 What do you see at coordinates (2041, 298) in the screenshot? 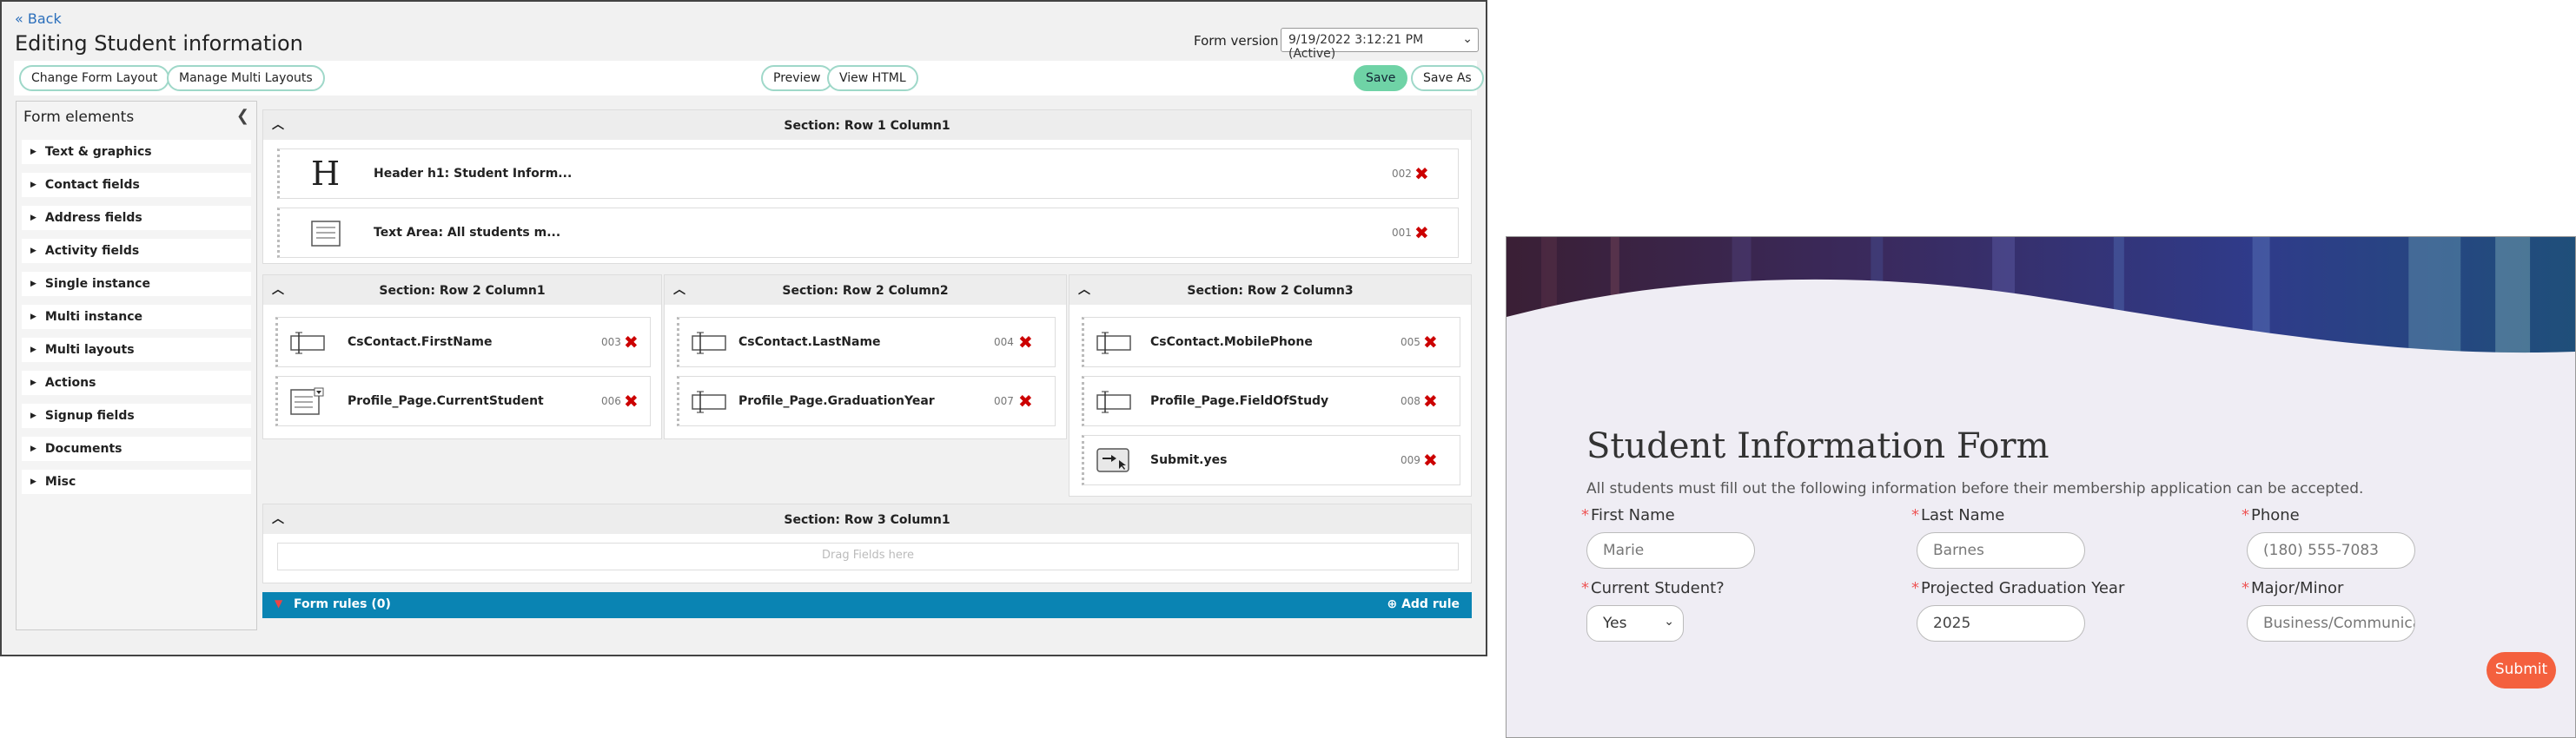
I see `library-banner-image` at bounding box center [2041, 298].